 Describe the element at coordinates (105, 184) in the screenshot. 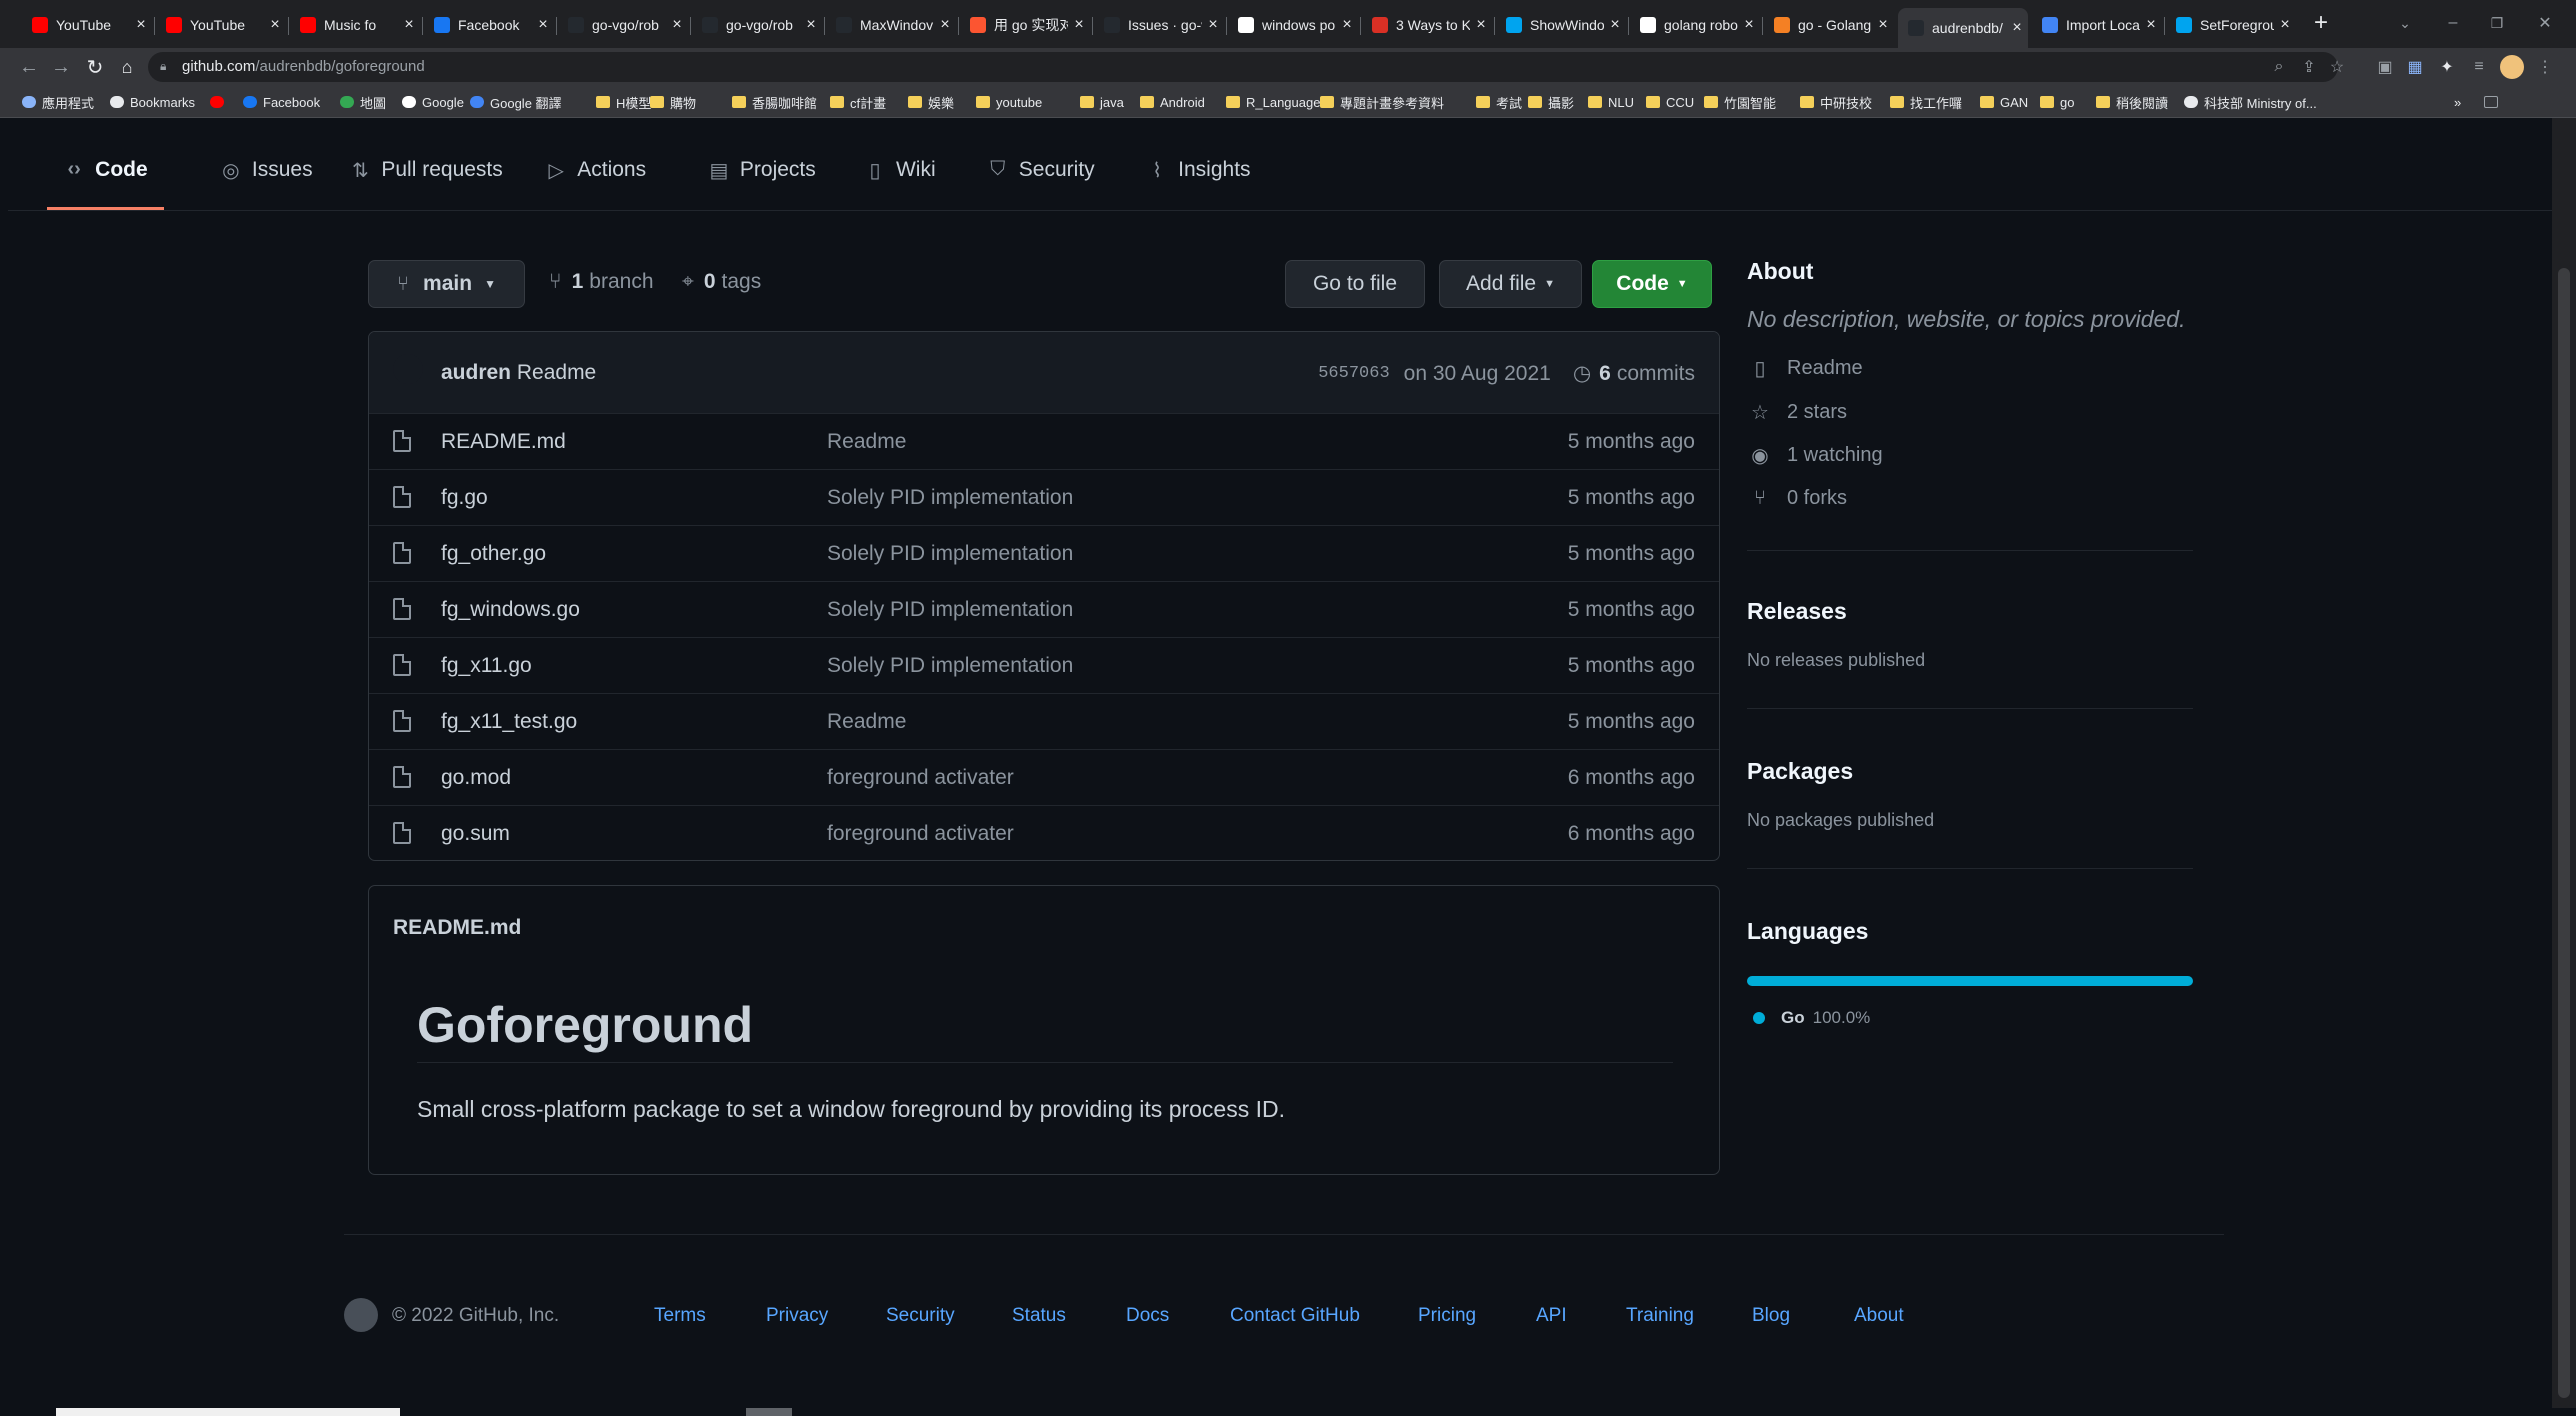

I see `repo-tab-code: ‹› Code` at that location.